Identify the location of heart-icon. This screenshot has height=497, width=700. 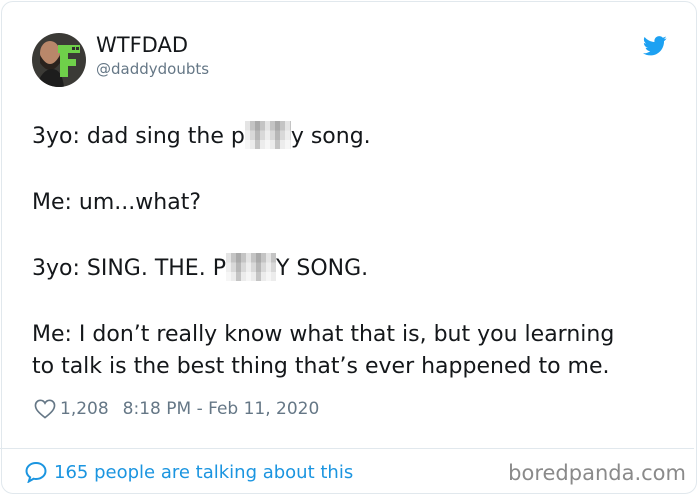
(45, 409).